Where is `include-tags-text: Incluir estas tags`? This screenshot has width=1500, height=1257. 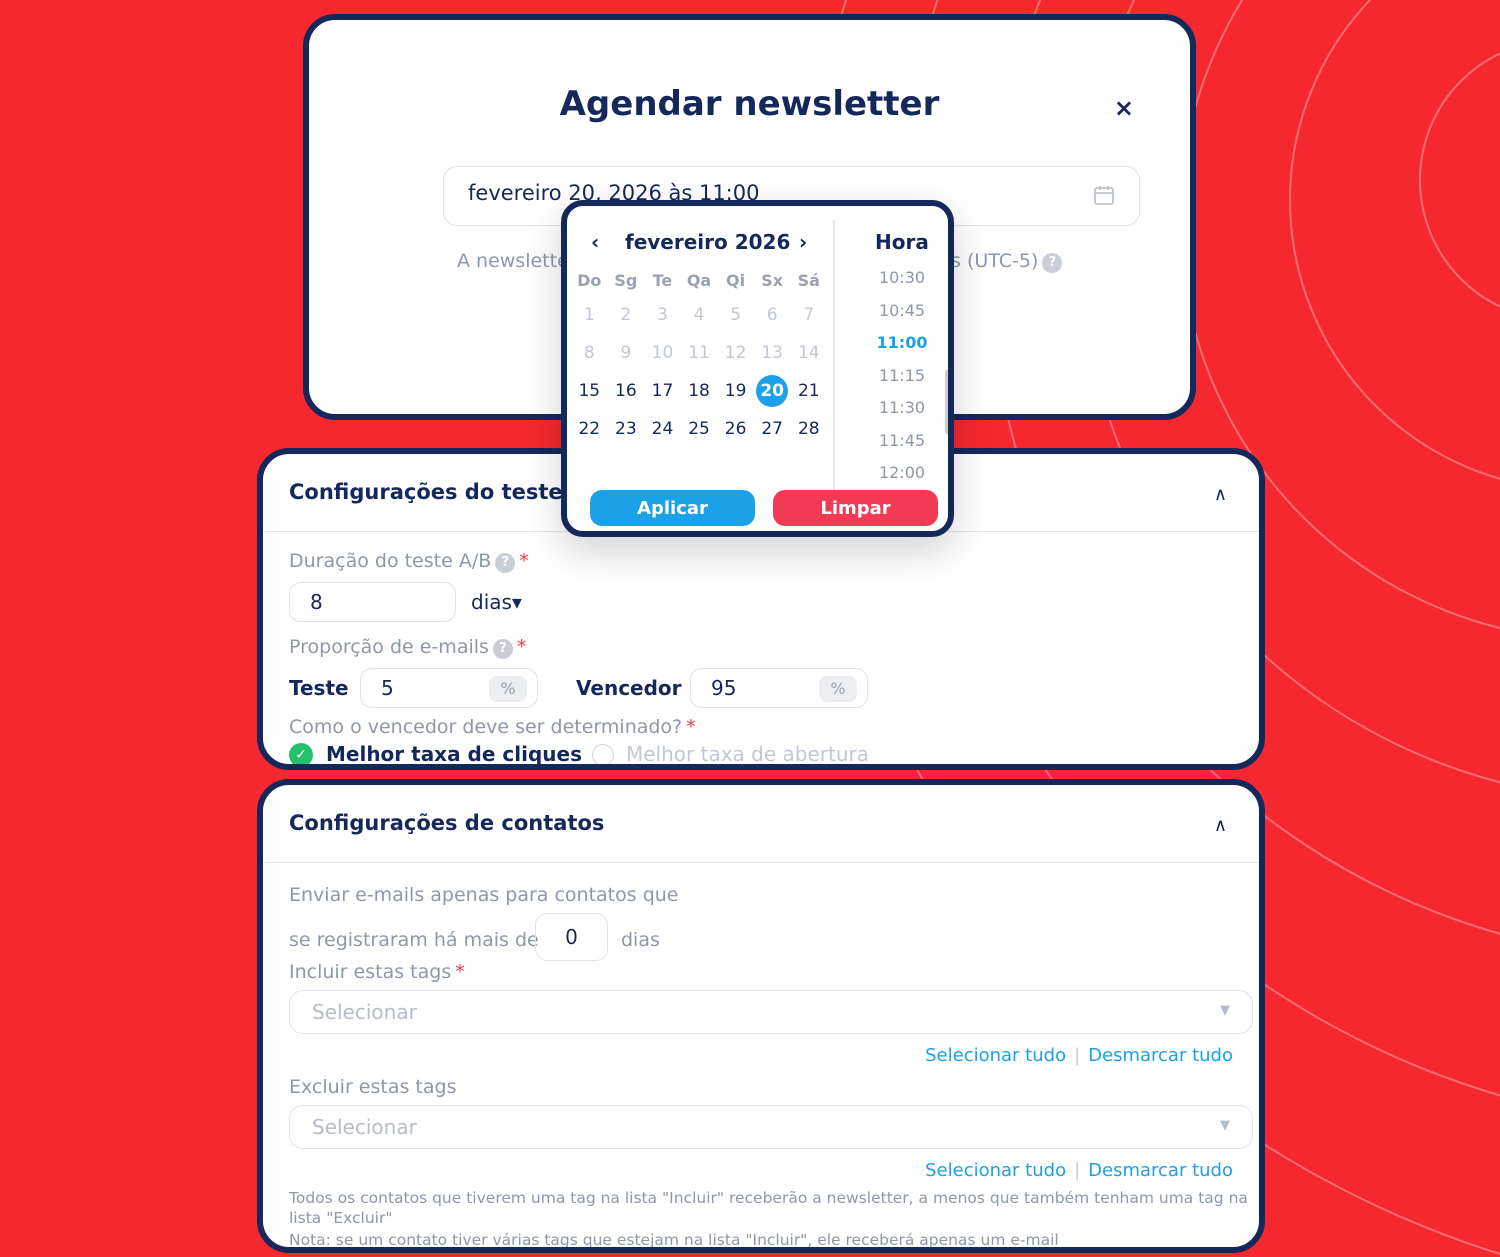 include-tags-text: Incluir estas tags is located at coordinates (370, 972).